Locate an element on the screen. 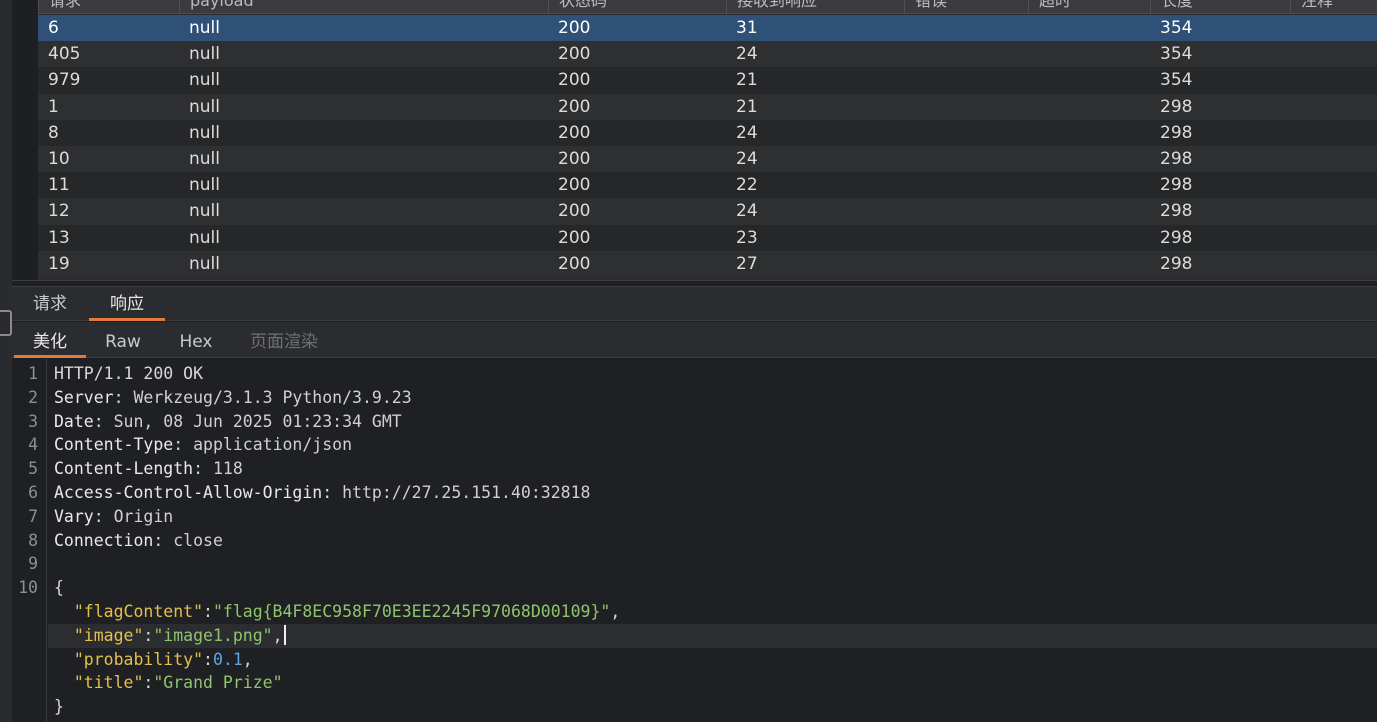  view-mode-tabs: 美化 Raw Hex 页面渲染 is located at coordinates (694, 340).